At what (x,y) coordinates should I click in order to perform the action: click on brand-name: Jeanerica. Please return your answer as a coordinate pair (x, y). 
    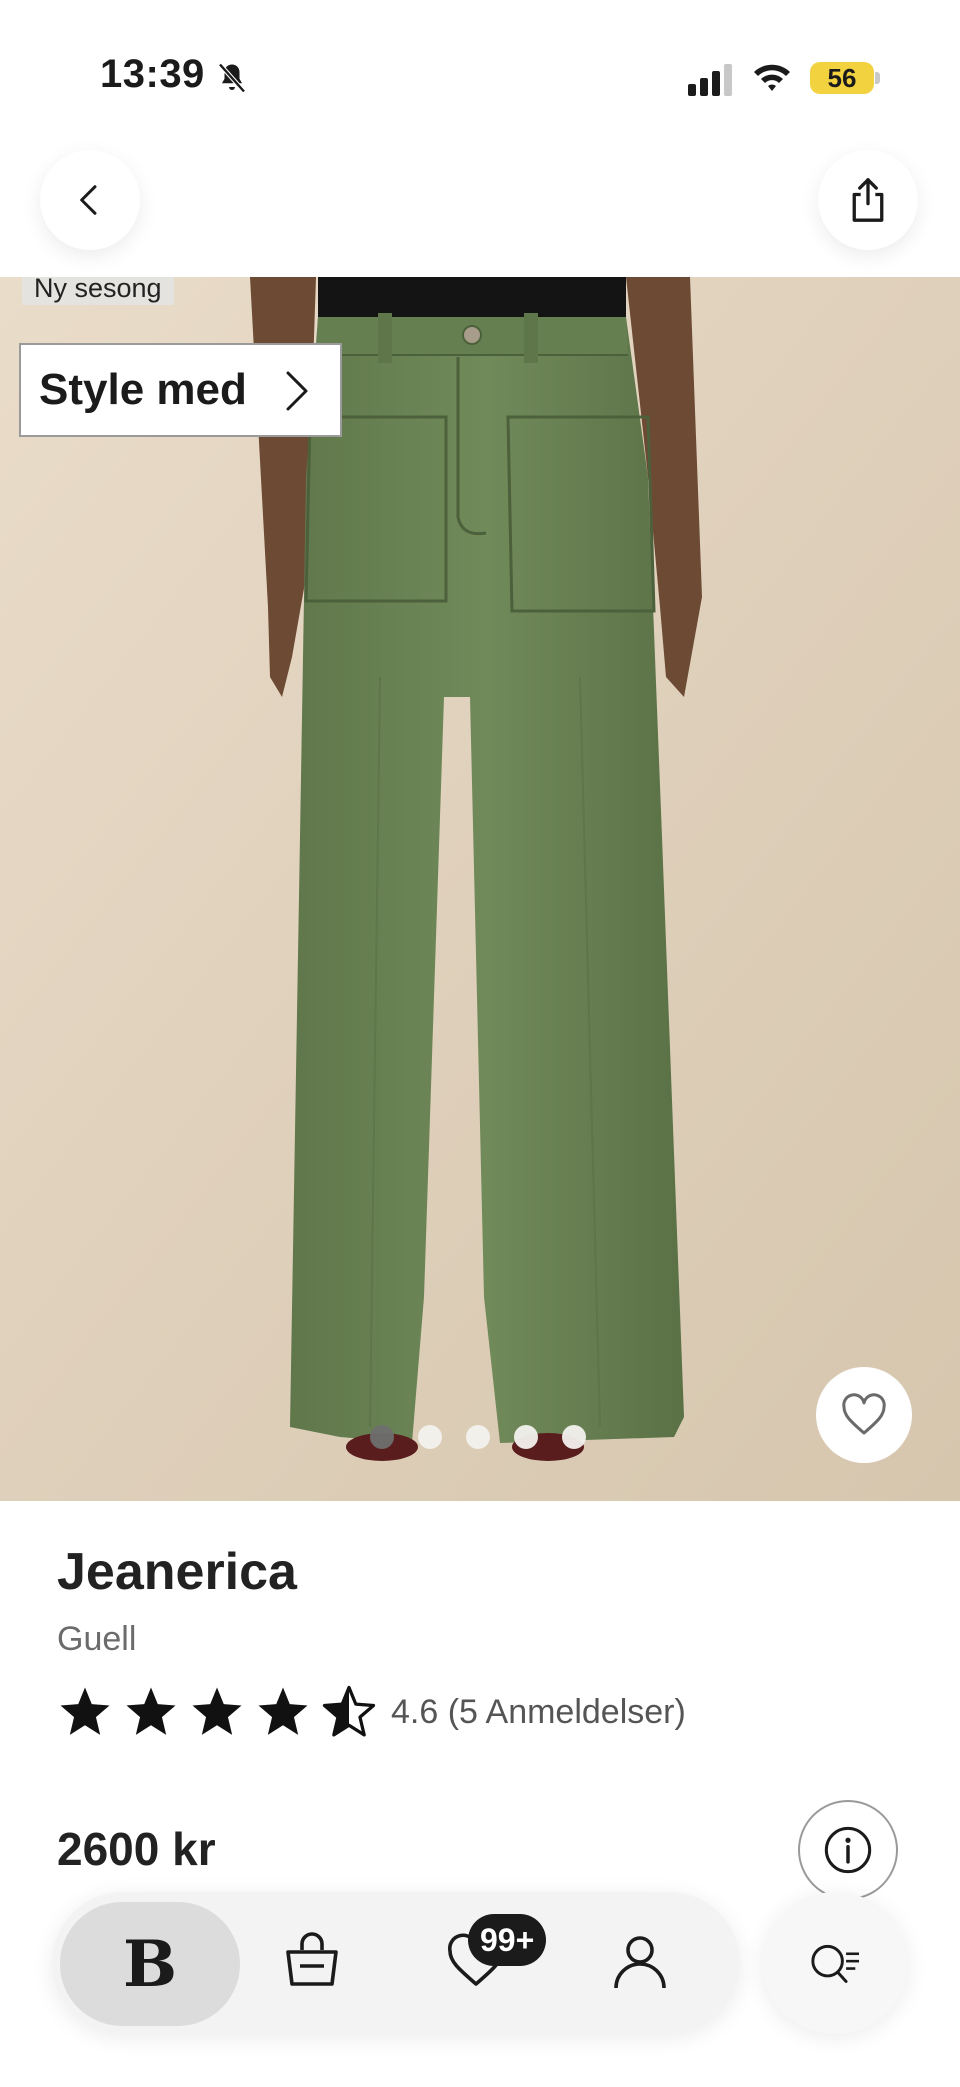
    Looking at the image, I should click on (177, 1572).